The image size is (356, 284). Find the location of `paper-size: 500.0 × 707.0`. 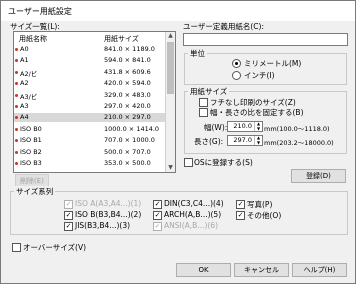

paper-size: 500.0 × 707.0 is located at coordinates (127, 151).